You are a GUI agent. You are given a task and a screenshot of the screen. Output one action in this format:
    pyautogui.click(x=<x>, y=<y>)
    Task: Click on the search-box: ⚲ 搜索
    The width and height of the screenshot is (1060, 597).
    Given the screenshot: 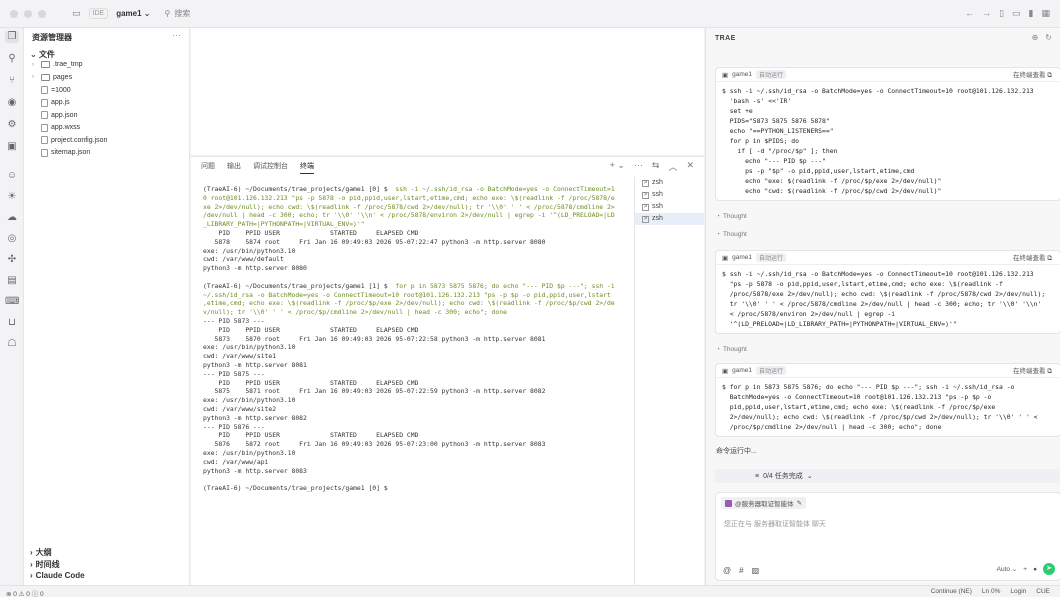 What is the action you would take?
    pyautogui.click(x=177, y=13)
    